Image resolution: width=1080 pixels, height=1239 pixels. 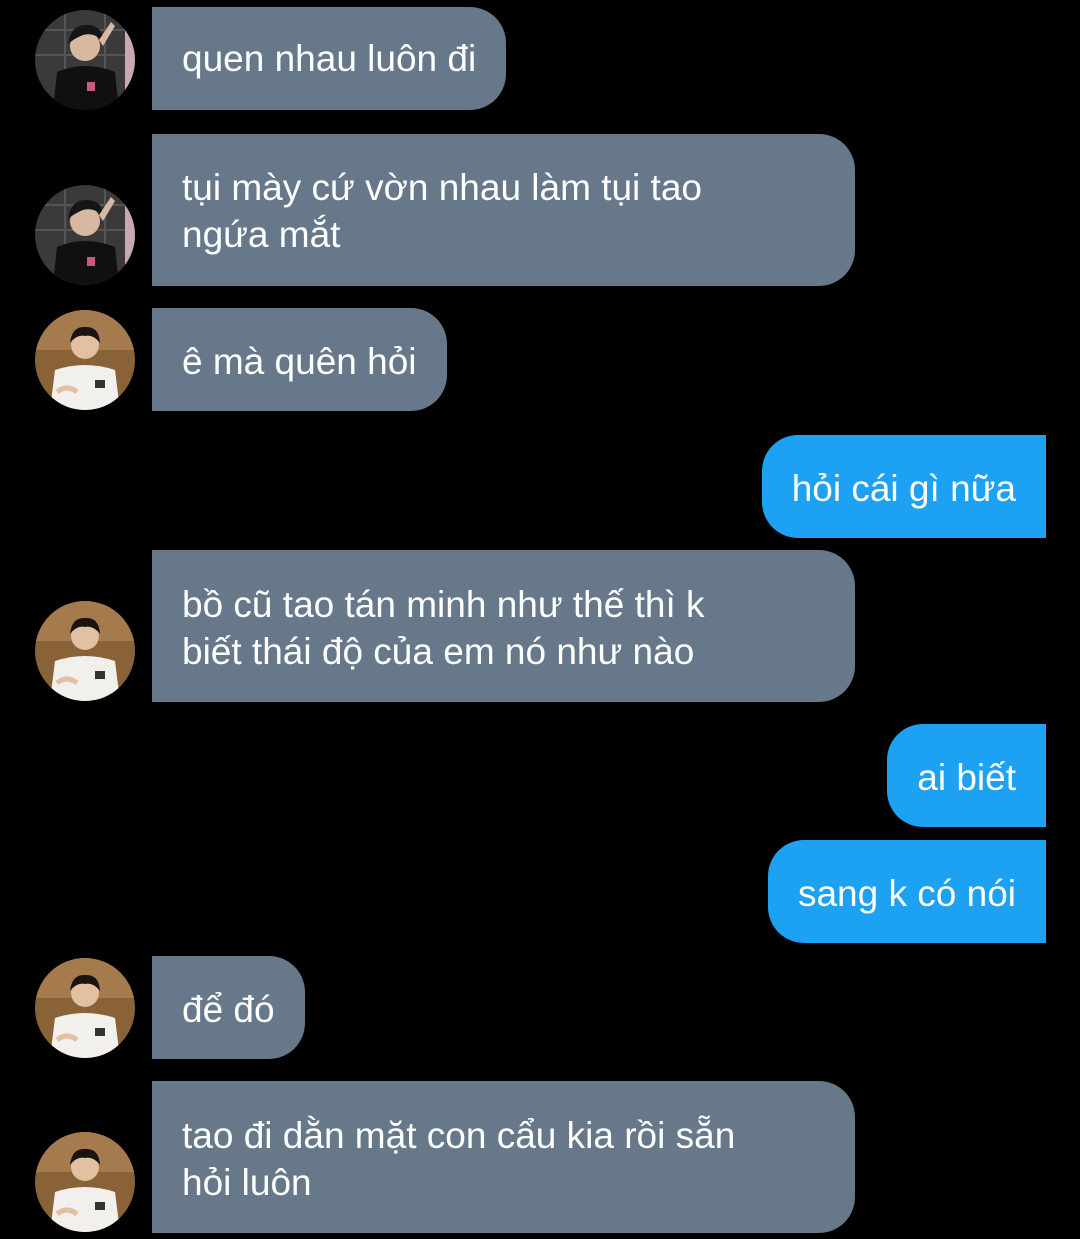 I want to click on message-text: ai biết, so click(x=966, y=777).